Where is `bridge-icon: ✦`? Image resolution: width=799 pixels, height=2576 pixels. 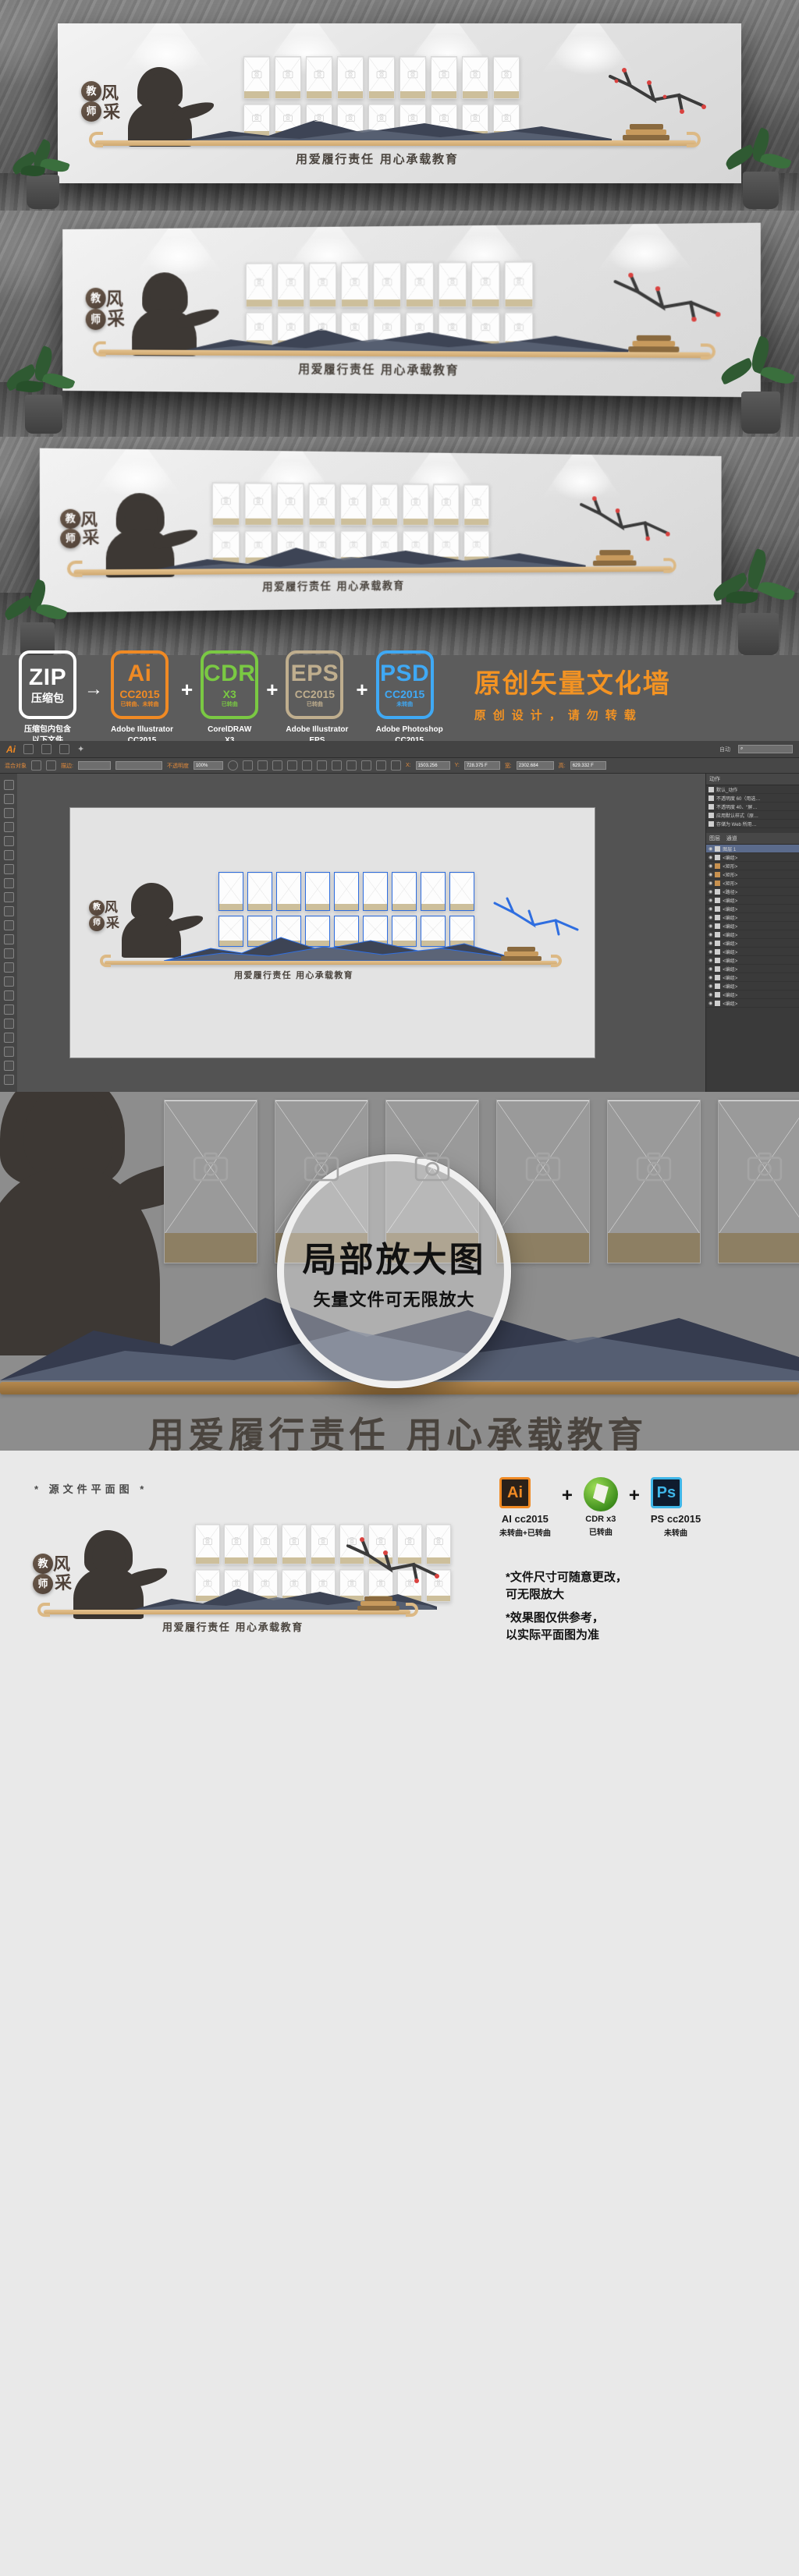 bridge-icon: ✦ is located at coordinates (81, 749).